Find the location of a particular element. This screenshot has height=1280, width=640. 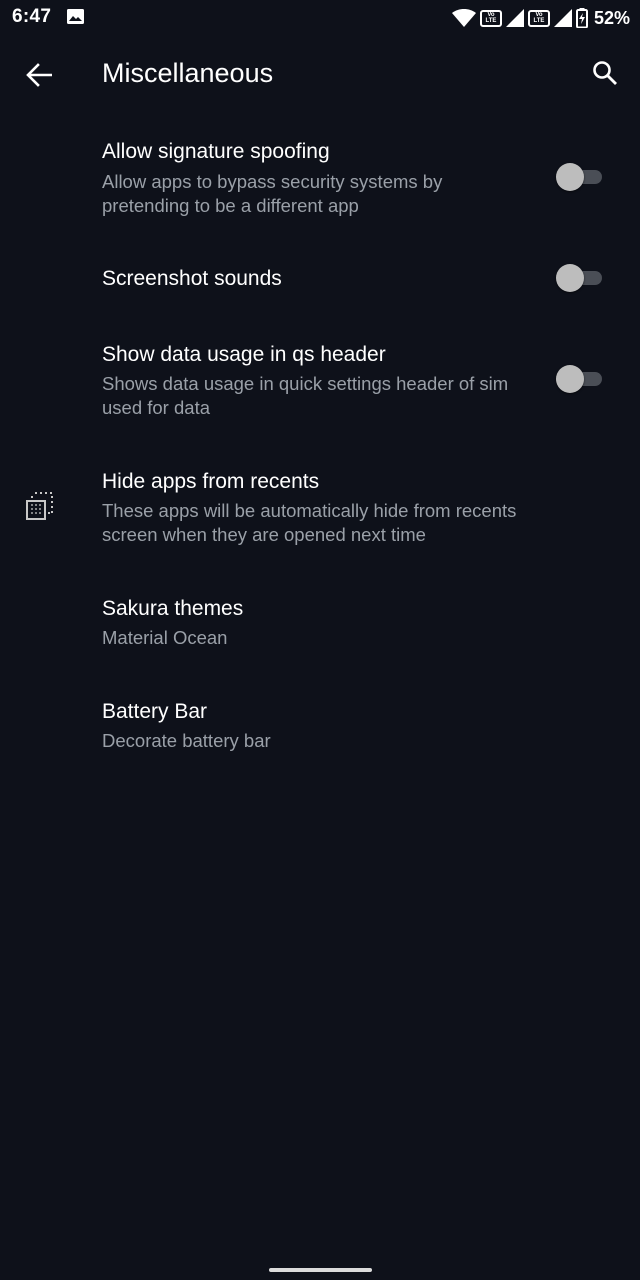

pref-summary: Decorate battery bar is located at coordinates (186, 740).